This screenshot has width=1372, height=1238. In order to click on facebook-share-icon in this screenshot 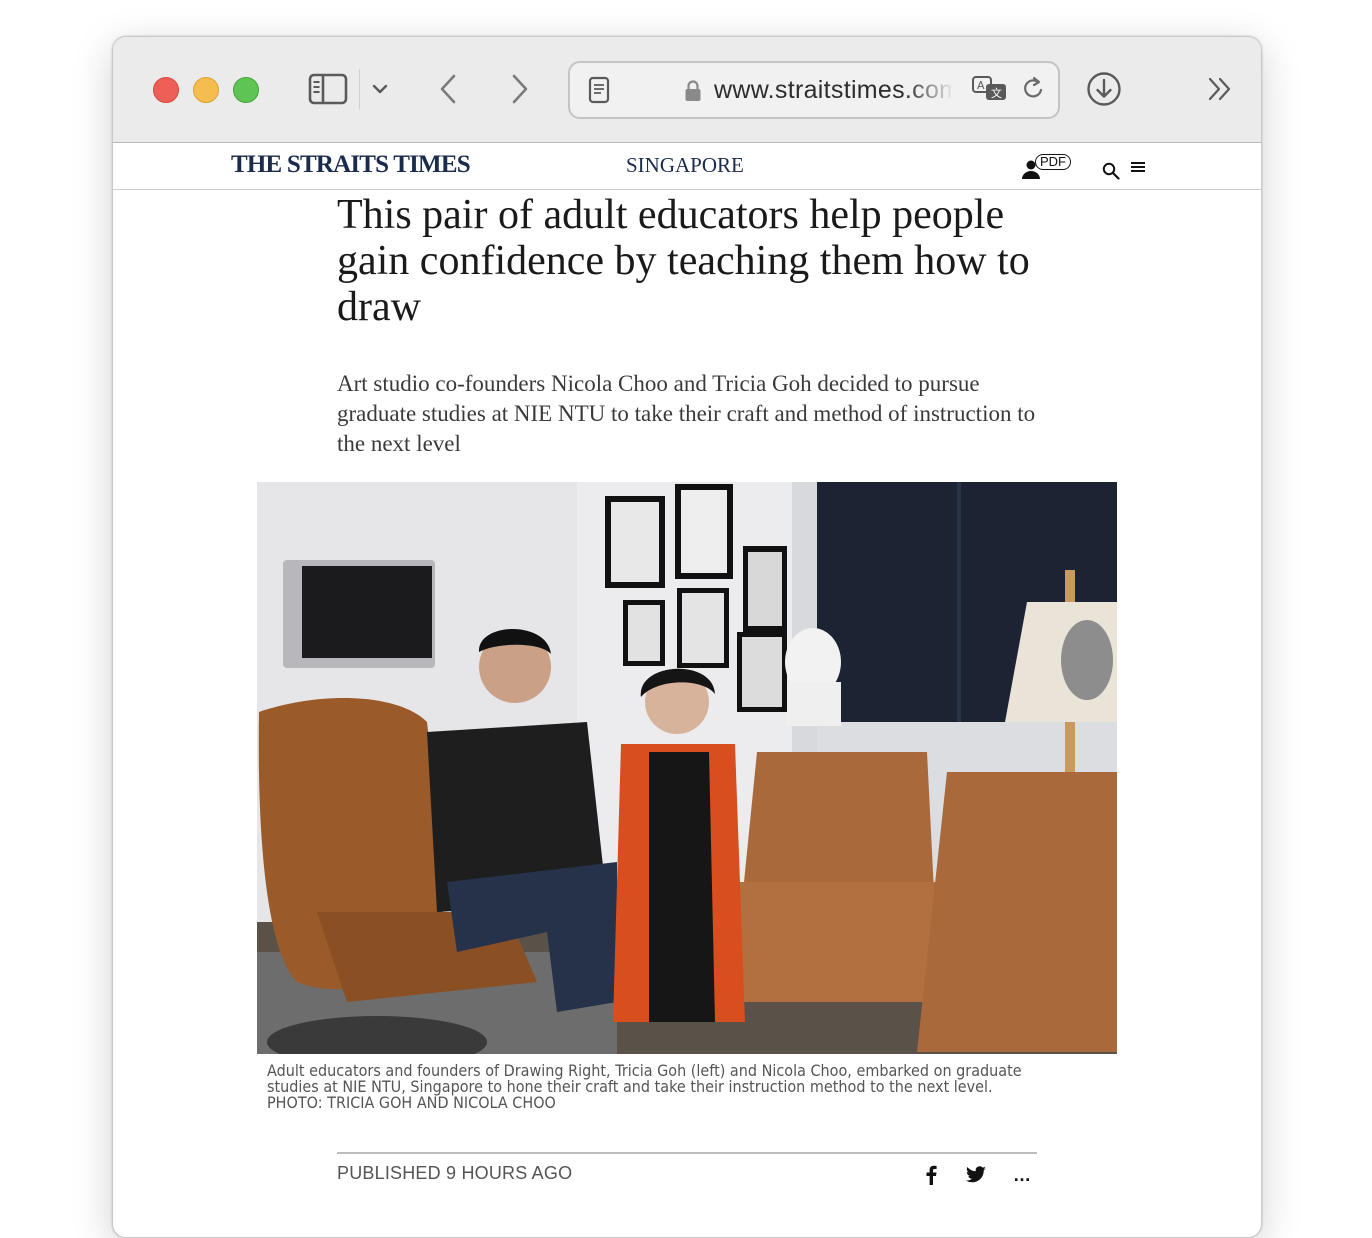, I will do `click(934, 1175)`.